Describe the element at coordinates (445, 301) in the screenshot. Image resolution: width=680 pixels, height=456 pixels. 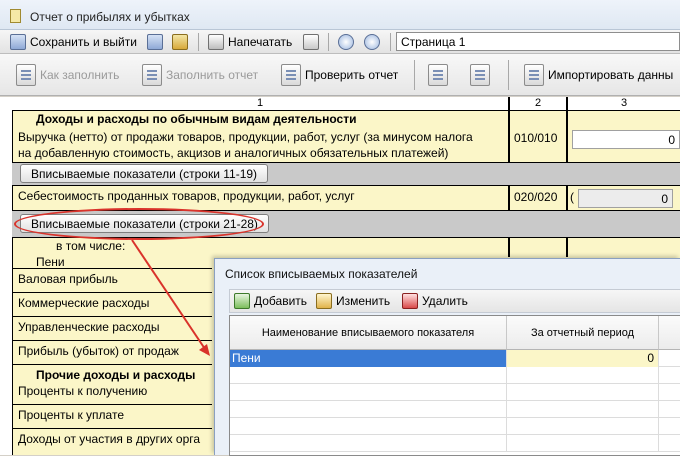
I see `delete-label: Удалить` at that location.